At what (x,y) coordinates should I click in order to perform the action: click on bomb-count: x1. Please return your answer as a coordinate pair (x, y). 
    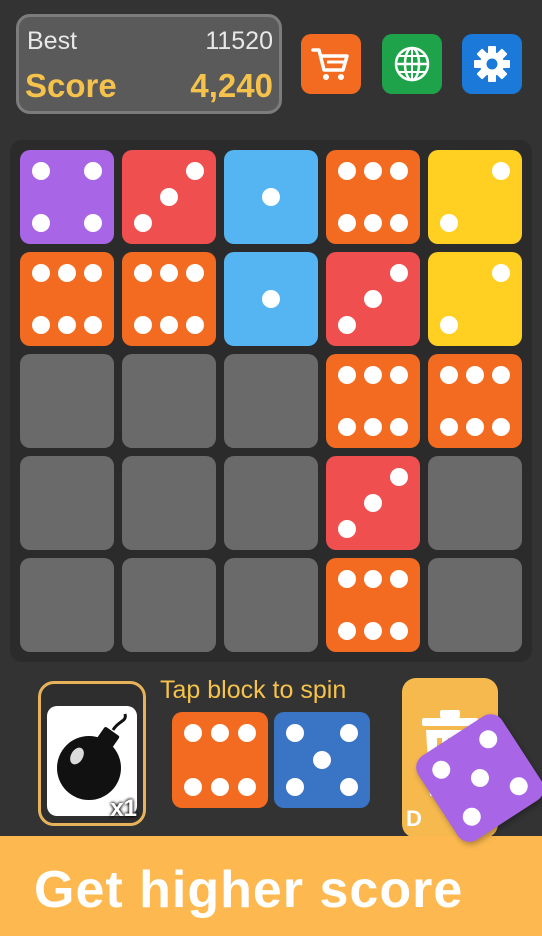
    Looking at the image, I should click on (123, 808).